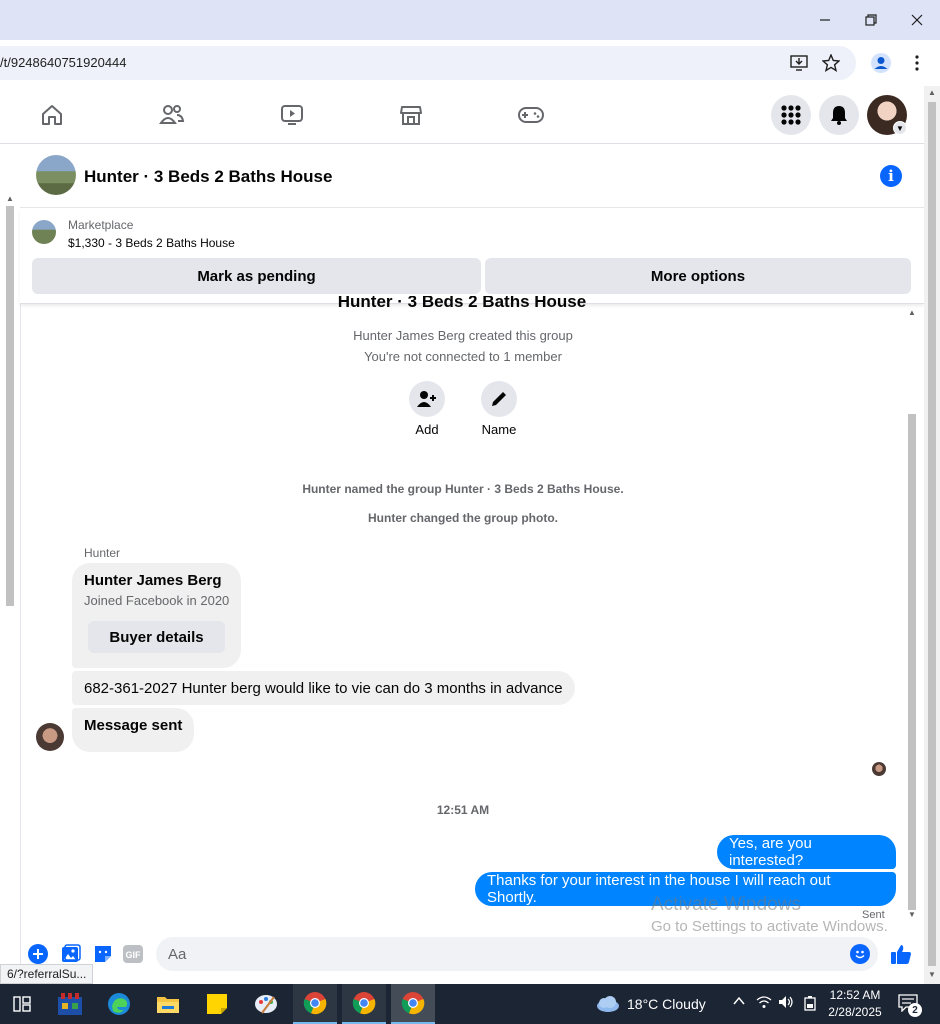 Image resolution: width=940 pixels, height=1024 pixels. Describe the element at coordinates (831, 63) in the screenshot. I see `bookmark-star-button` at that location.